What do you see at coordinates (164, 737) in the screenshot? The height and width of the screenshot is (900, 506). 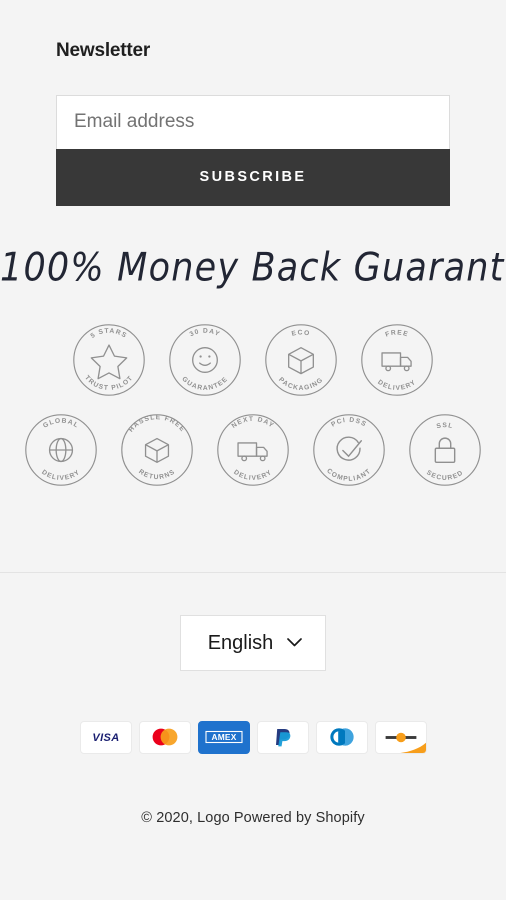 I see `payment-icon-mastercard` at bounding box center [164, 737].